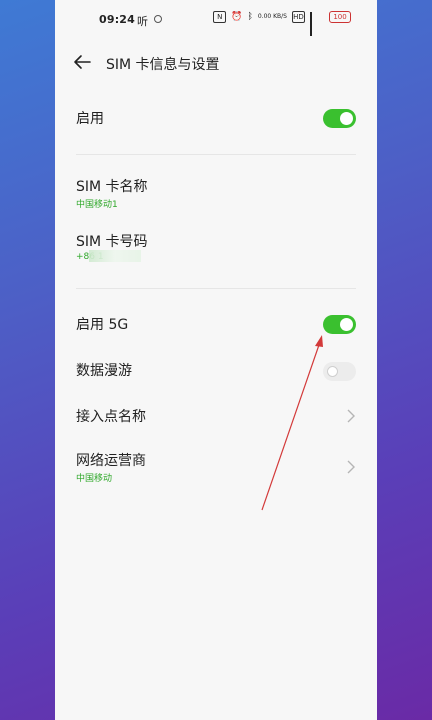 This screenshot has height=720, width=432. I want to click on sim-name-label: SIM 卡名称, so click(112, 187).